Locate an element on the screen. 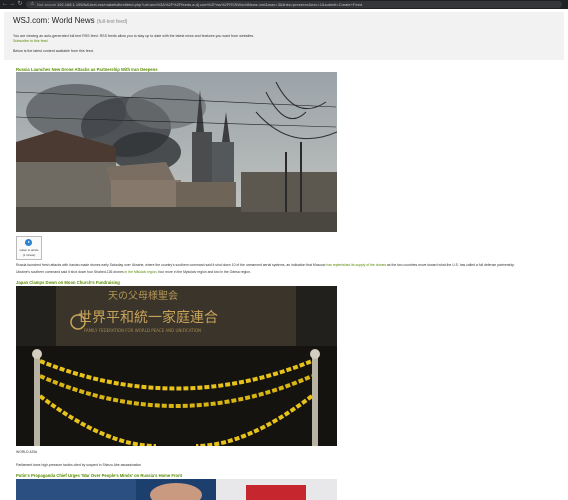 This screenshot has height=500, width=568. article-link-drones: has replenished its supply of the drones is located at coordinates (356, 265).